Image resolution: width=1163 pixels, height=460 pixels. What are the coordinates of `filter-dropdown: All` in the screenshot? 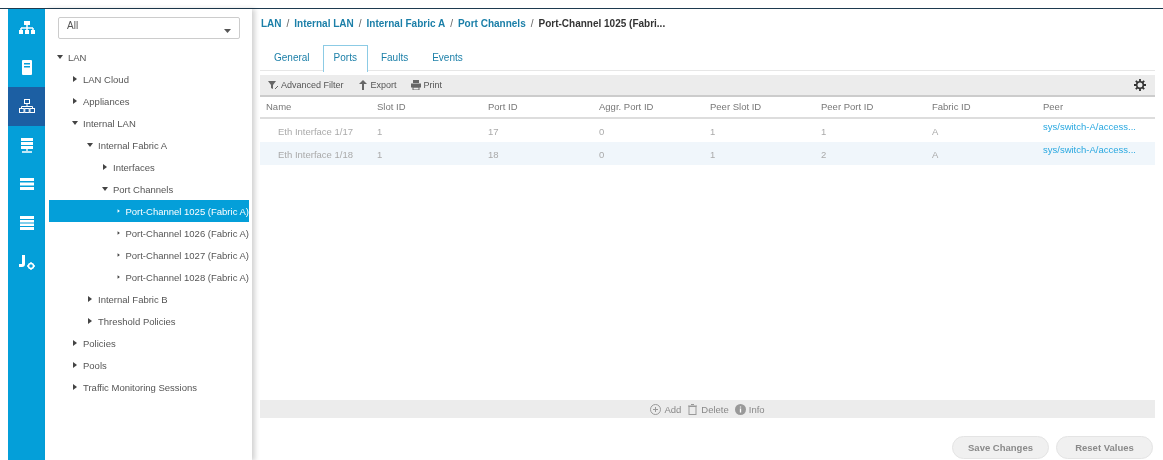 It's located at (149, 28).